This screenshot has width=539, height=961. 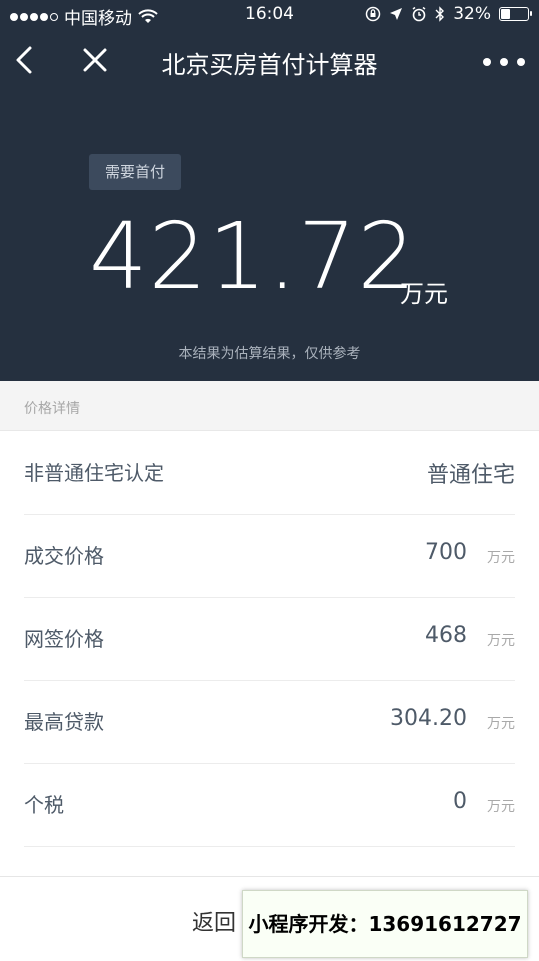 What do you see at coordinates (269, 15) in the screenshot?
I see `status-bar: 中国移动 16:04 32%` at bounding box center [269, 15].